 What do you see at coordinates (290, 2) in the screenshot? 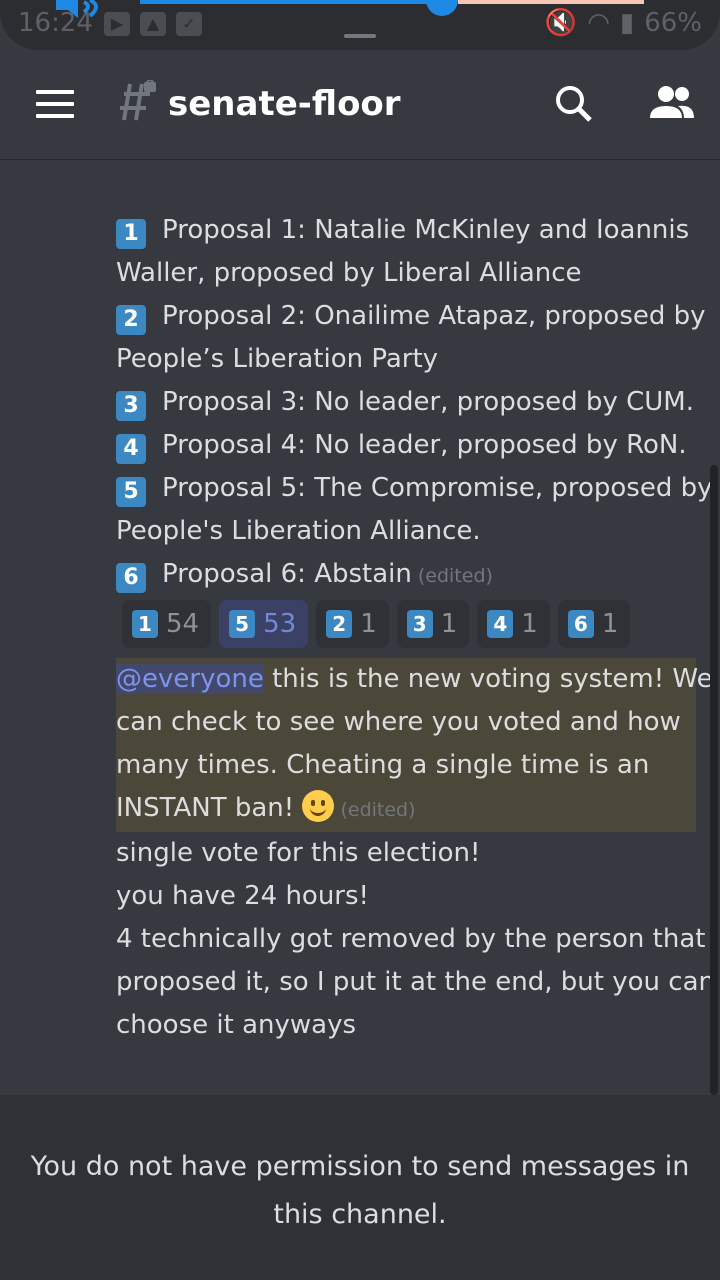
I see `volume-slider-track` at bounding box center [290, 2].